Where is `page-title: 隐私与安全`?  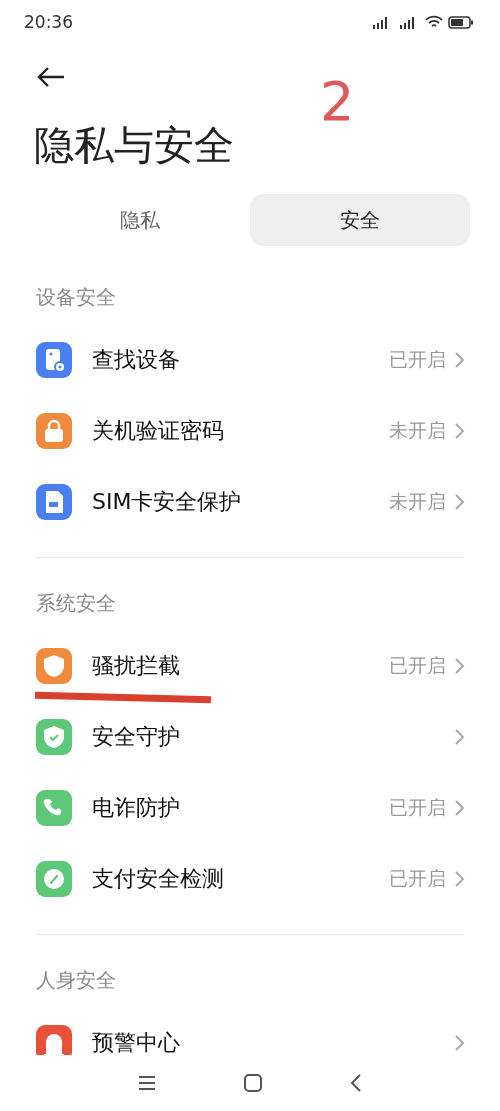
page-title: 隐私与安全 is located at coordinates (134, 145).